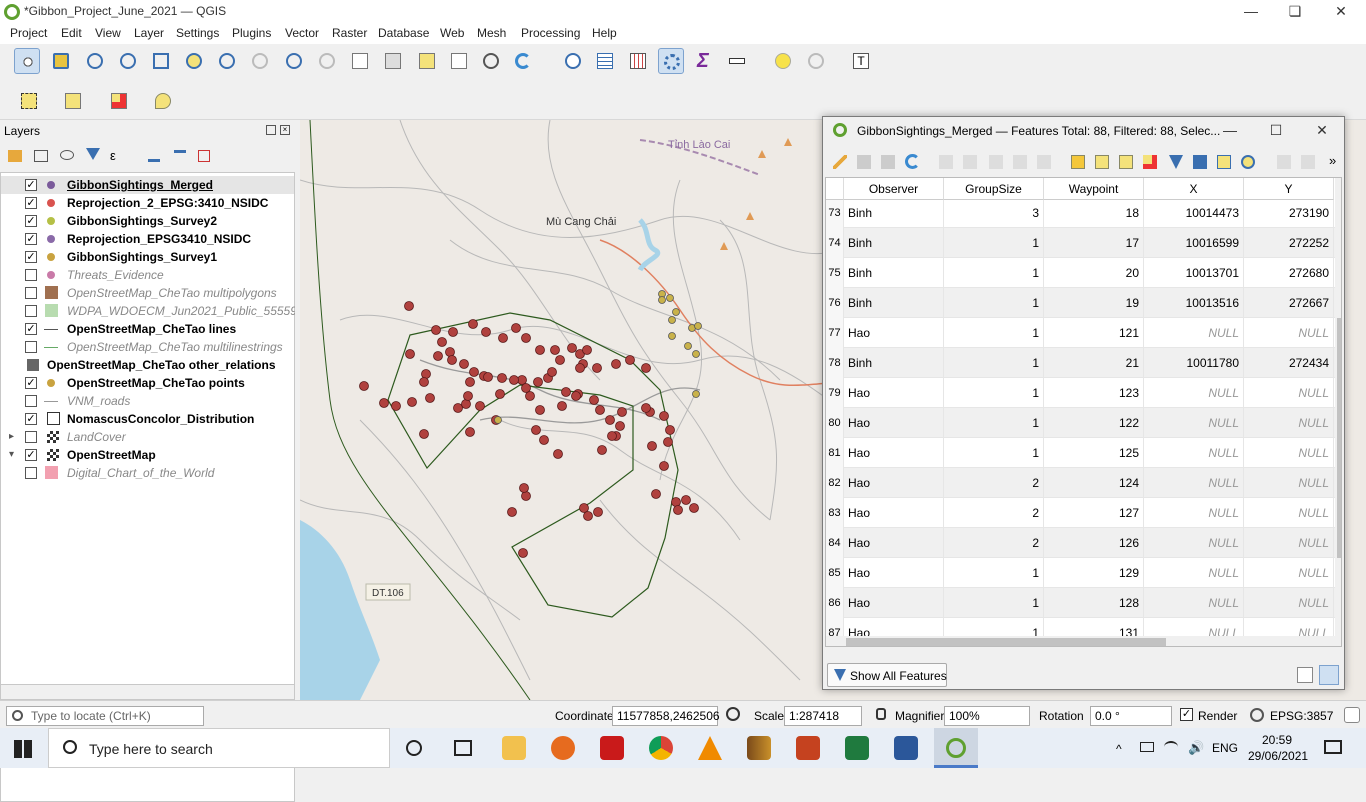 The image size is (1366, 802). What do you see at coordinates (1150, 162) in the screenshot?
I see `deselect-all-icon` at bounding box center [1150, 162].